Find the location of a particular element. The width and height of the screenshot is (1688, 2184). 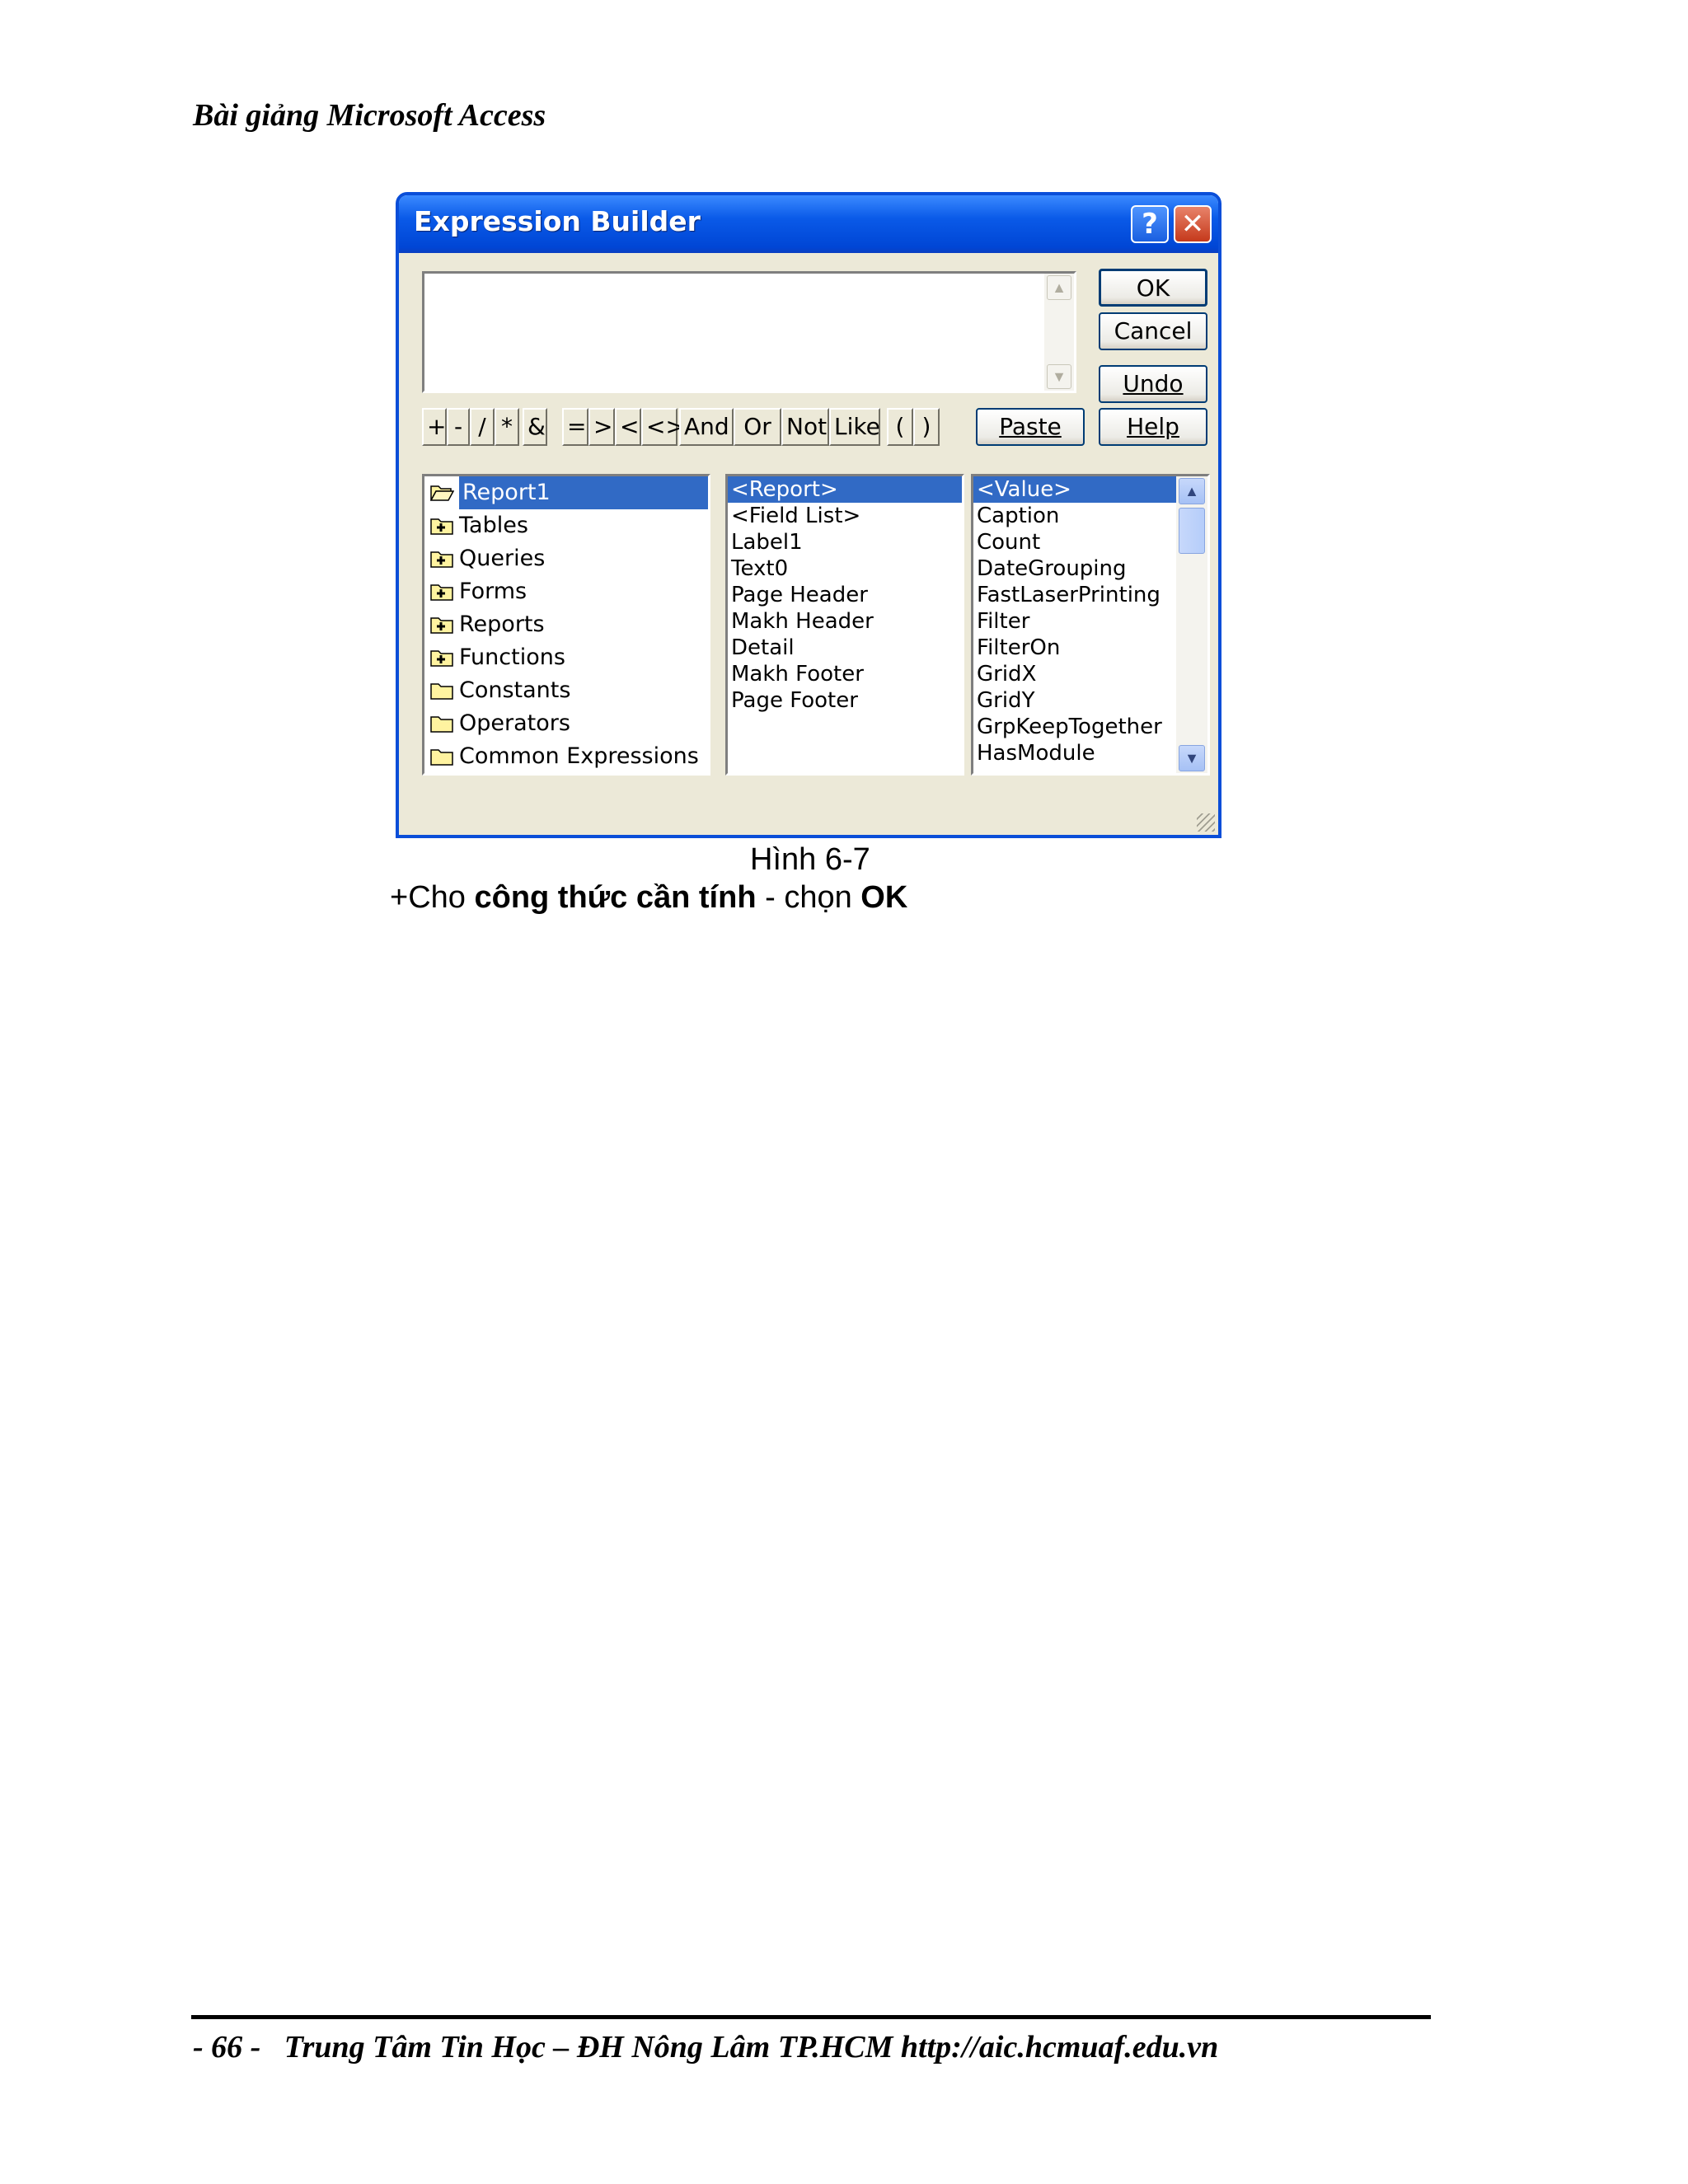

close-button: ✕ is located at coordinates (1193, 224).